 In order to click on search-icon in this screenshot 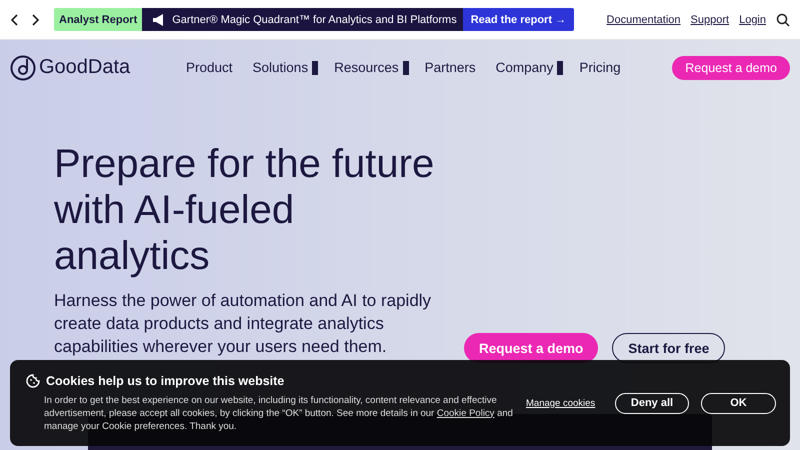, I will do `click(783, 19)`.